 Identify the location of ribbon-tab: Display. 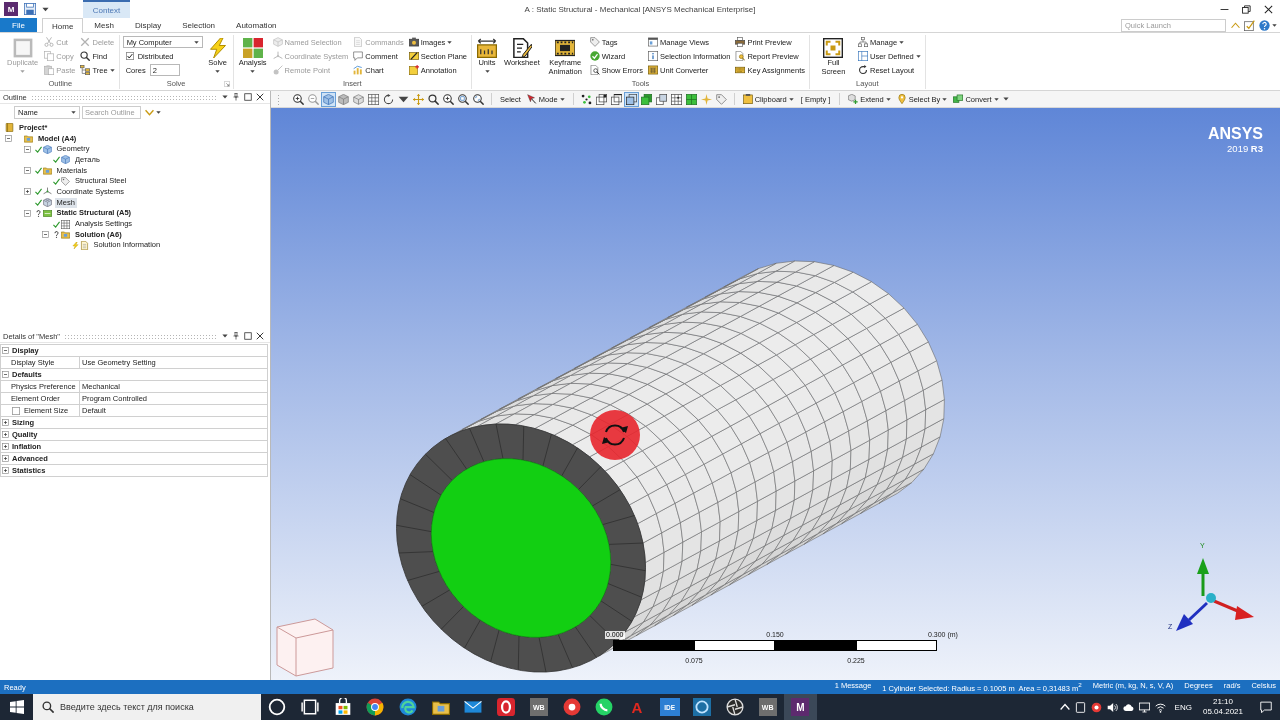
(148, 25).